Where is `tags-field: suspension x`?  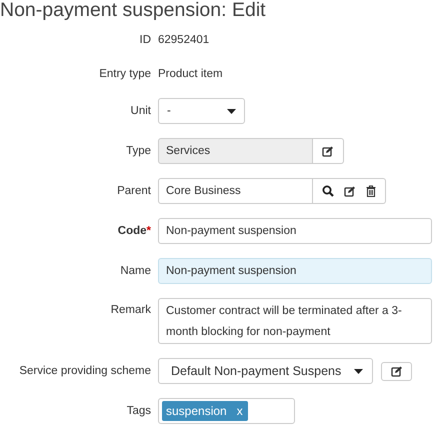 tags-field: suspension x is located at coordinates (226, 411).